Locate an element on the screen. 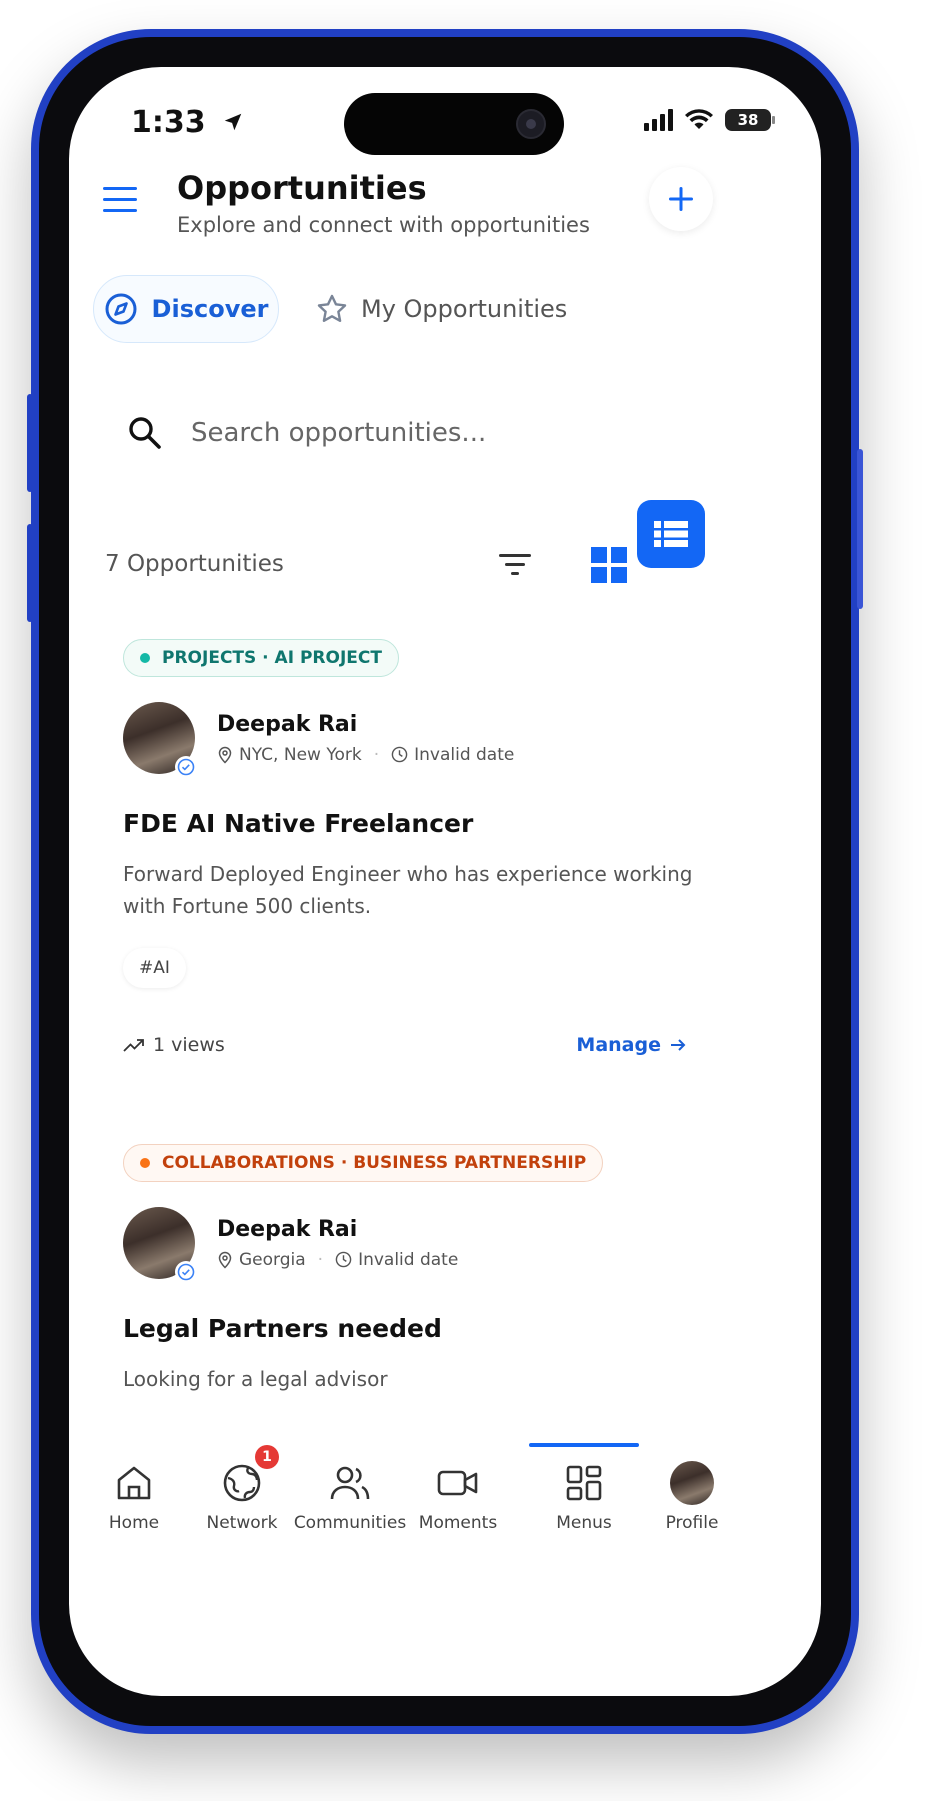  signal-icon is located at coordinates (658, 120).